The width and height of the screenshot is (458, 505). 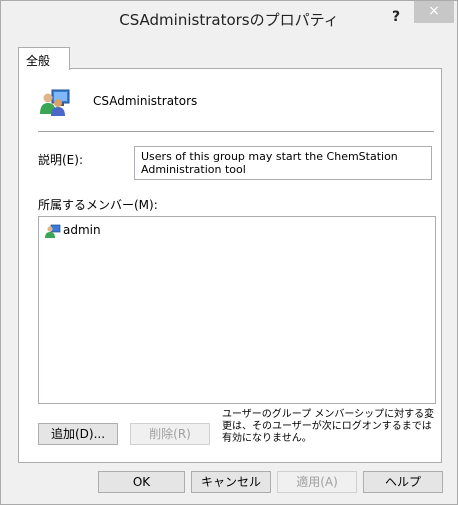 What do you see at coordinates (229, 18) in the screenshot?
I see `title-bar: CSAdministratorsのプロパティ ? ×` at bounding box center [229, 18].